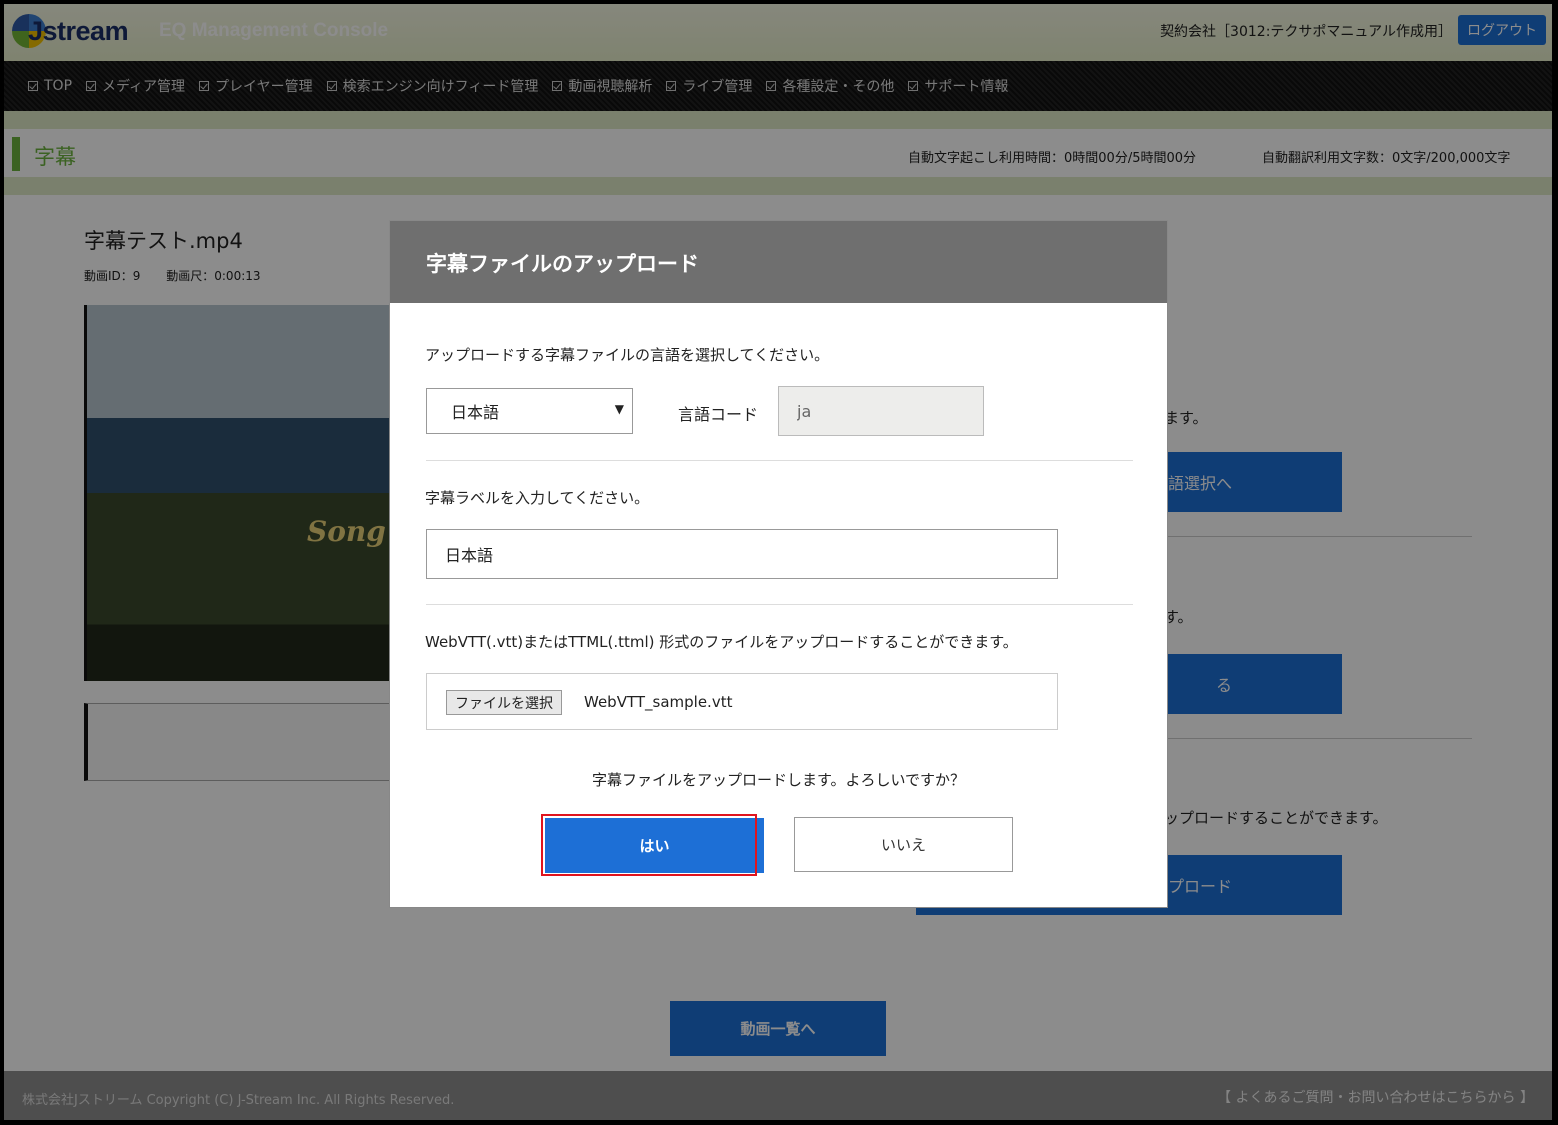 The height and width of the screenshot is (1125, 1558). I want to click on language-code-field, so click(881, 411).